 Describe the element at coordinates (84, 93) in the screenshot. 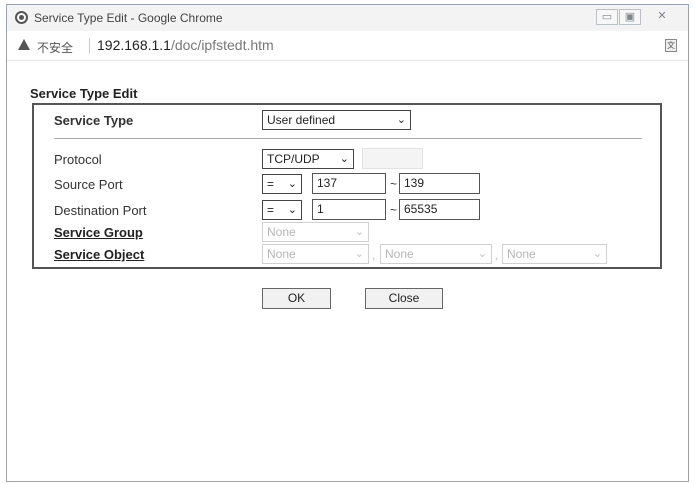

I see `page-title: Service Type Edit` at that location.